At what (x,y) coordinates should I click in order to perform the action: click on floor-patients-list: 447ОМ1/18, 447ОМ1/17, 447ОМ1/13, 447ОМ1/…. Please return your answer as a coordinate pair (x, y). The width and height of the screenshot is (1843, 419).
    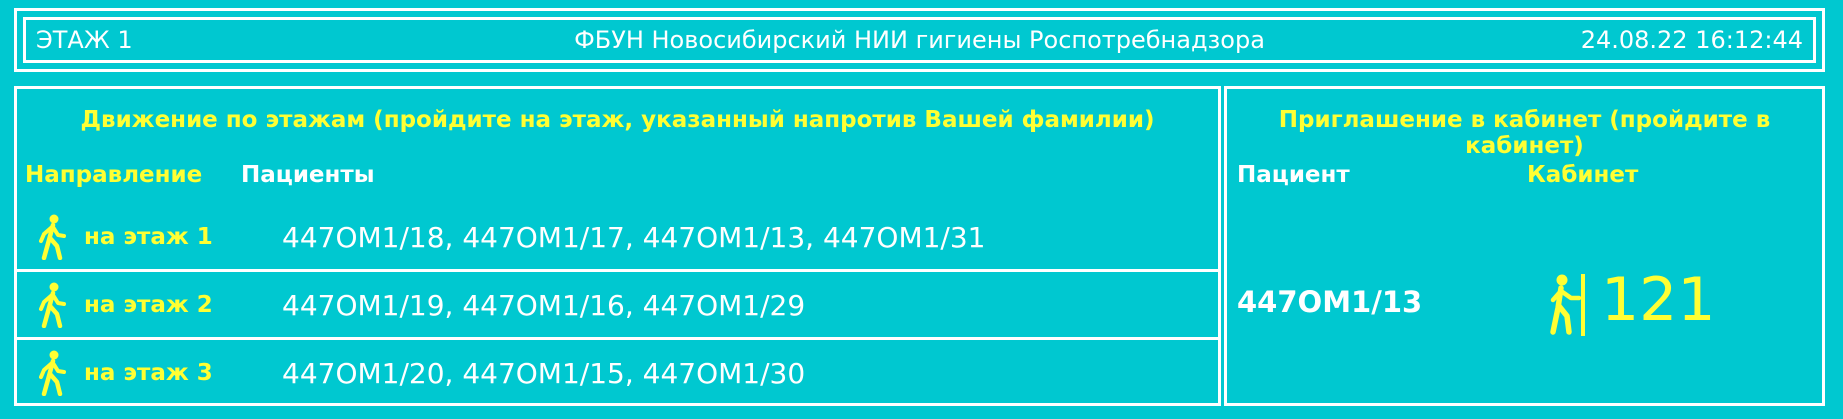
    Looking at the image, I should click on (634, 237).